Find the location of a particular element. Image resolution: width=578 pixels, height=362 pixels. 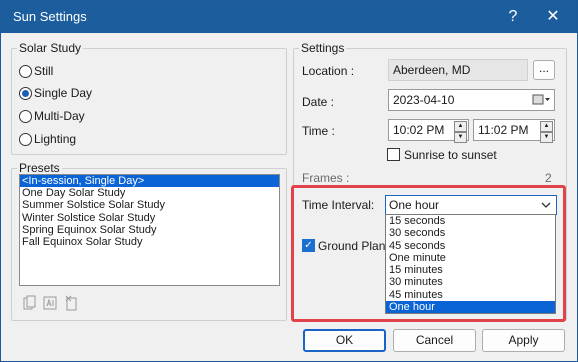

radio-lighting-indicator is located at coordinates (25, 139).